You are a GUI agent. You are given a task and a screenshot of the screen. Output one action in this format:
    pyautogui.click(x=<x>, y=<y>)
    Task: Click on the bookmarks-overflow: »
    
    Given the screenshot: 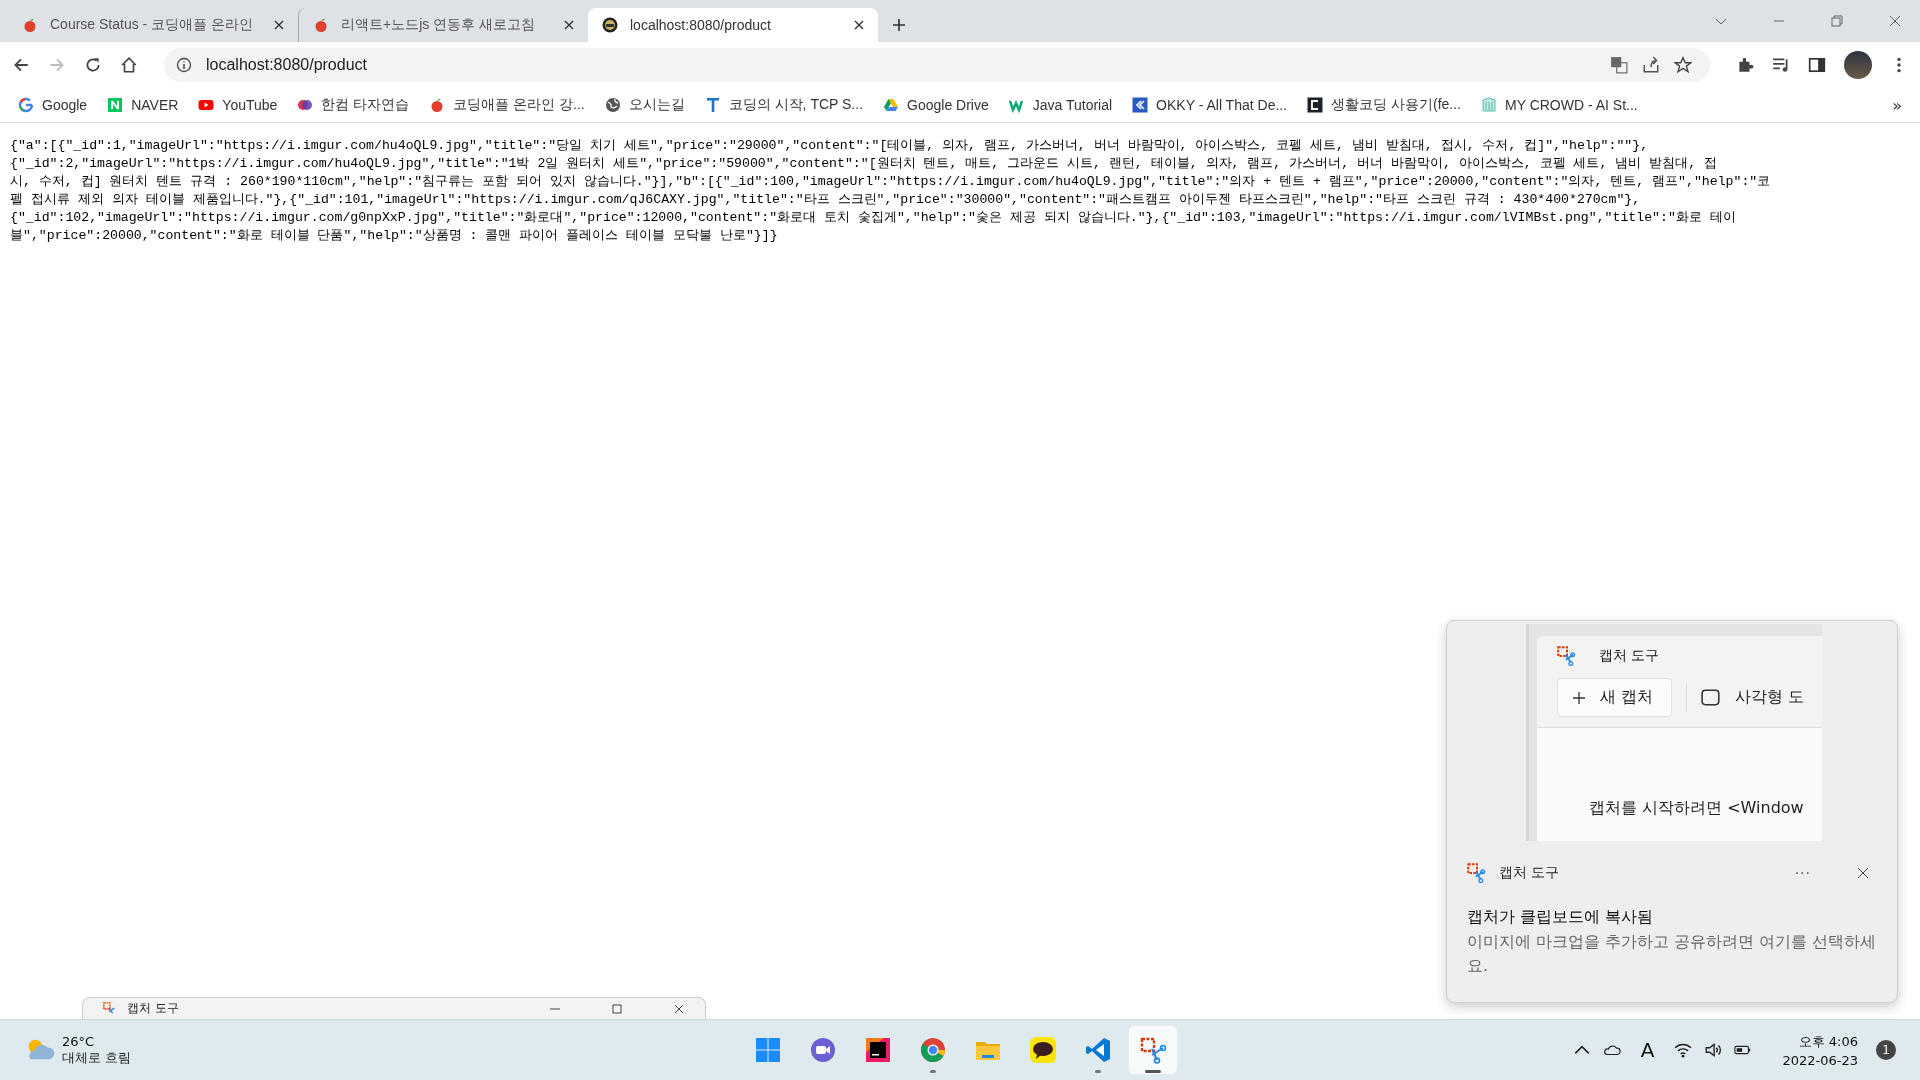 What is the action you would take?
    pyautogui.click(x=1897, y=105)
    